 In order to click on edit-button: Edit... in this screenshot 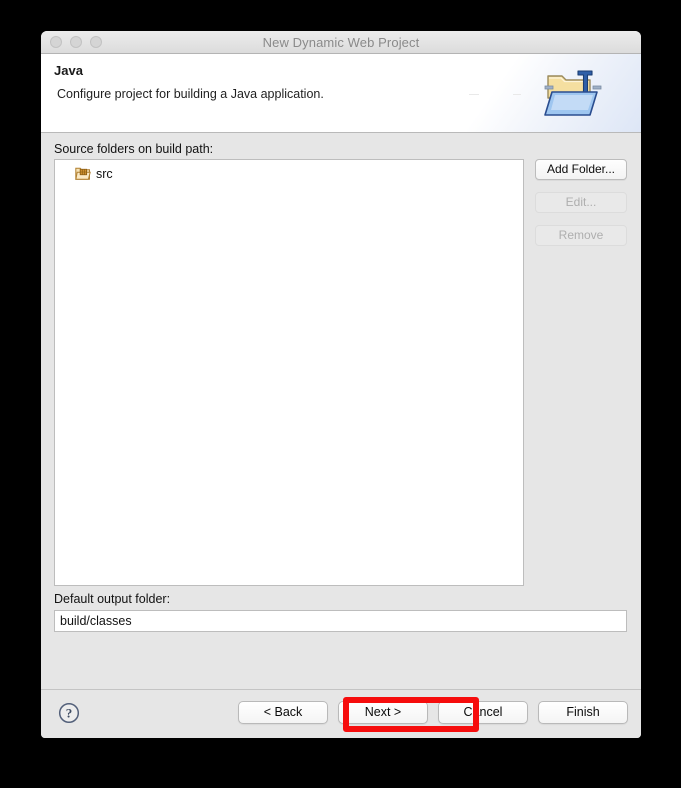, I will do `click(581, 202)`.